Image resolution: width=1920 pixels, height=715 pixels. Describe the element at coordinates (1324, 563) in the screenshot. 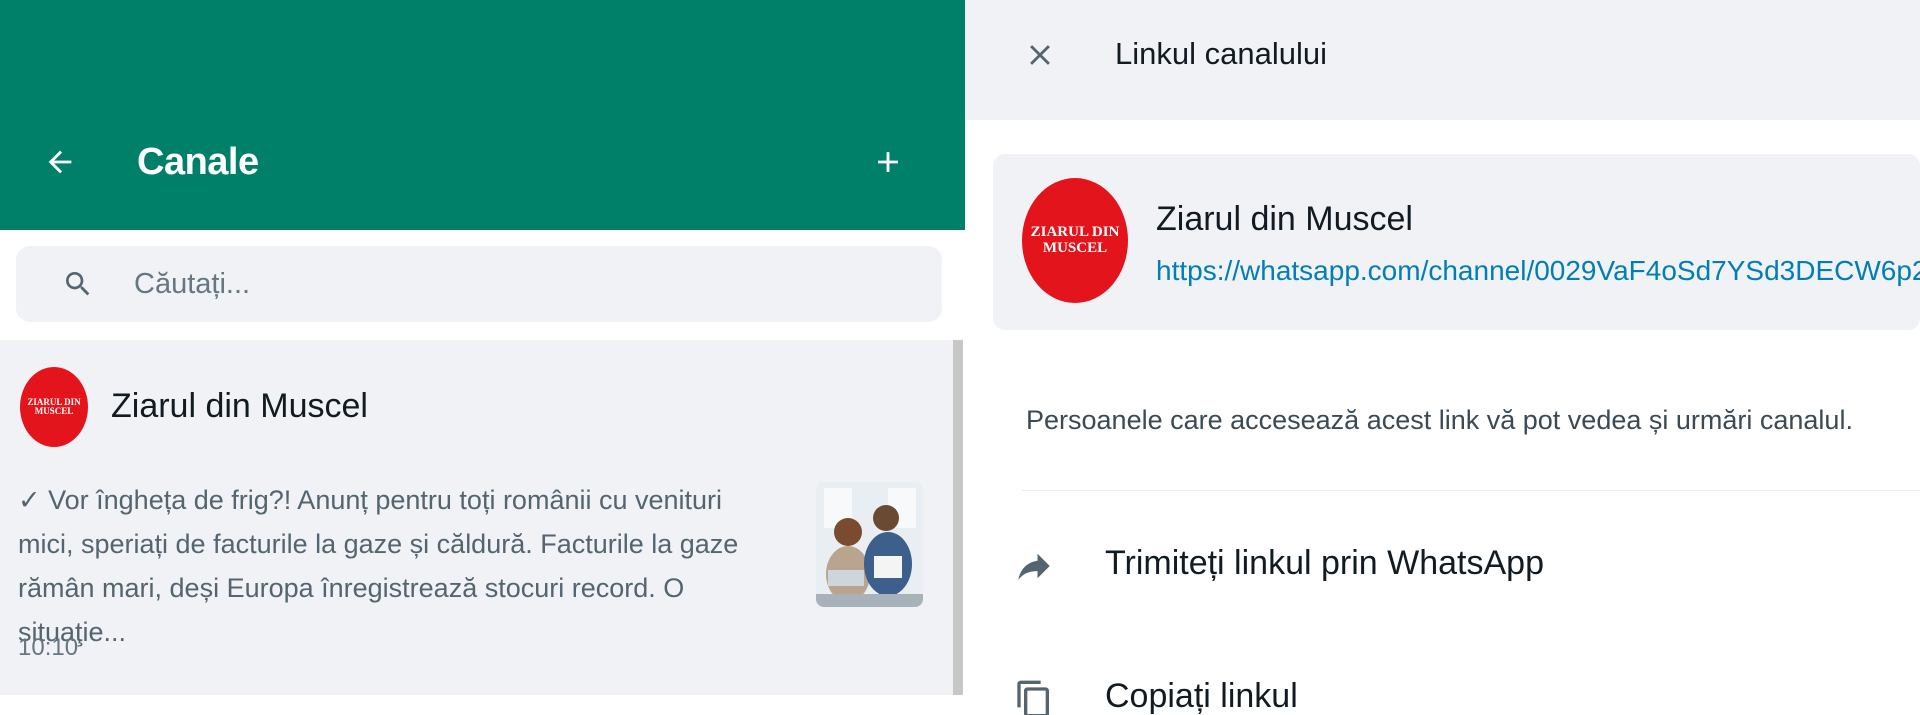

I see `share-link-label: Trimiteți linkul prin WhatsApp` at that location.